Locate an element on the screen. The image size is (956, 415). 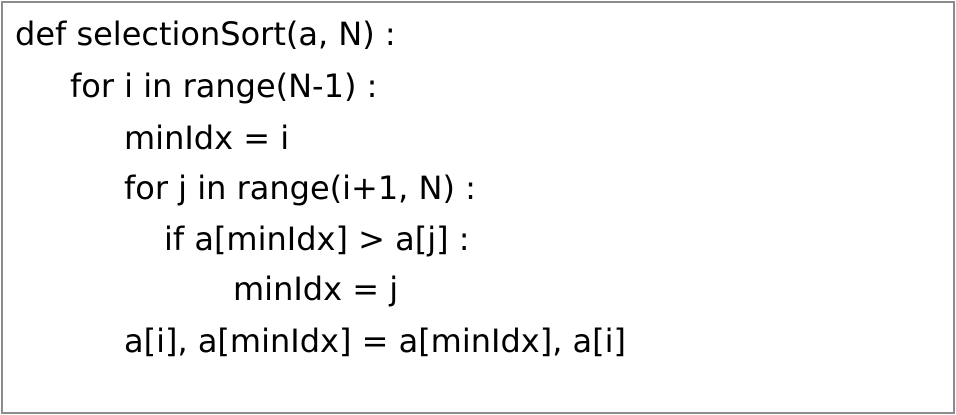
code-line-min-update: minIdx = j is located at coordinates (316, 289).